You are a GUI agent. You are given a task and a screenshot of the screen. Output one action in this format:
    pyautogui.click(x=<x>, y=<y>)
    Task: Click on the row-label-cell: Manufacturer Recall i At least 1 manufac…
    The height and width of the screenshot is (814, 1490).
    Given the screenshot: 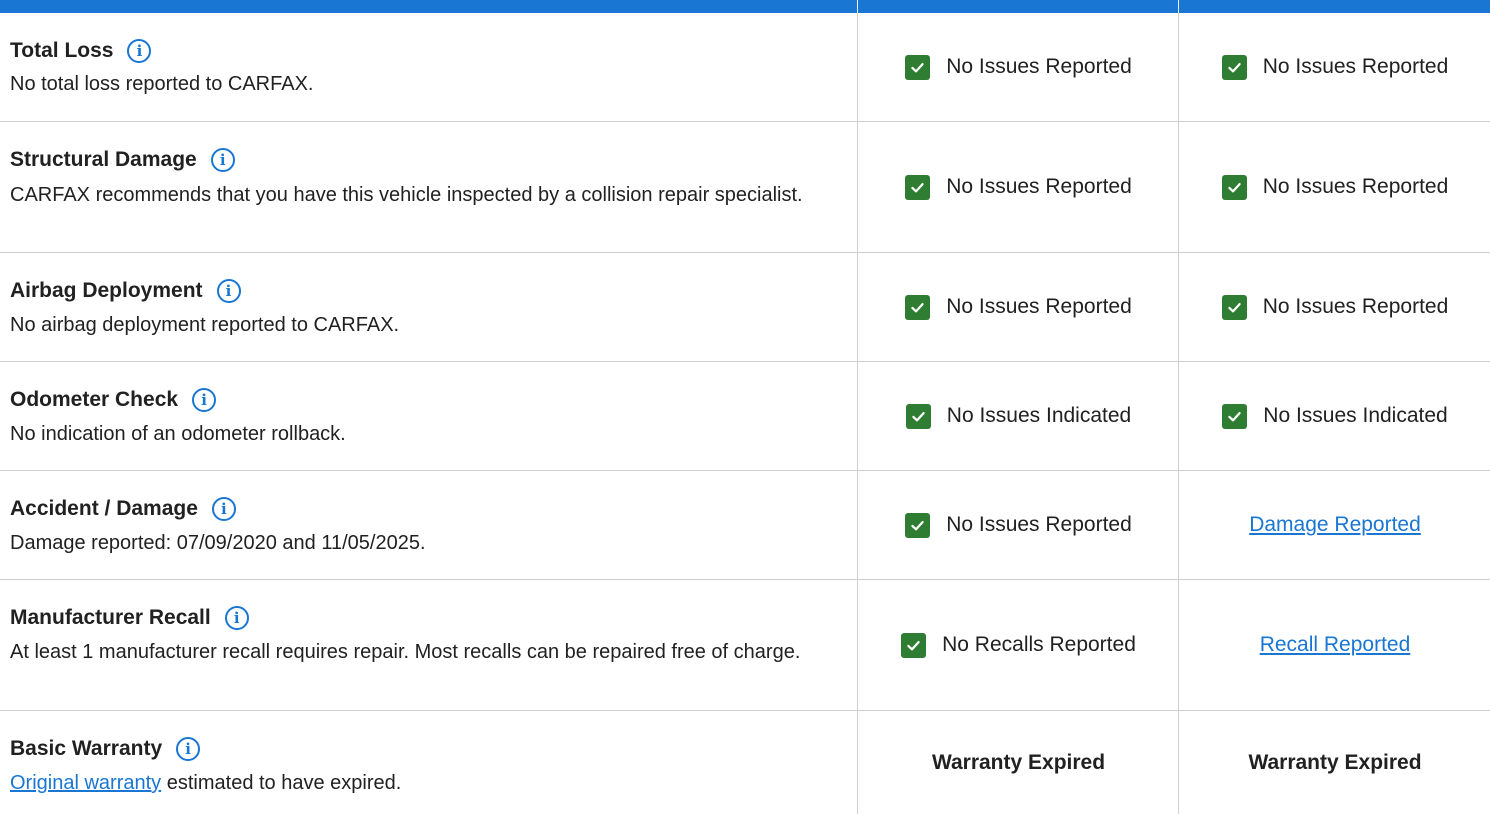 What is the action you would take?
    pyautogui.click(x=428, y=645)
    